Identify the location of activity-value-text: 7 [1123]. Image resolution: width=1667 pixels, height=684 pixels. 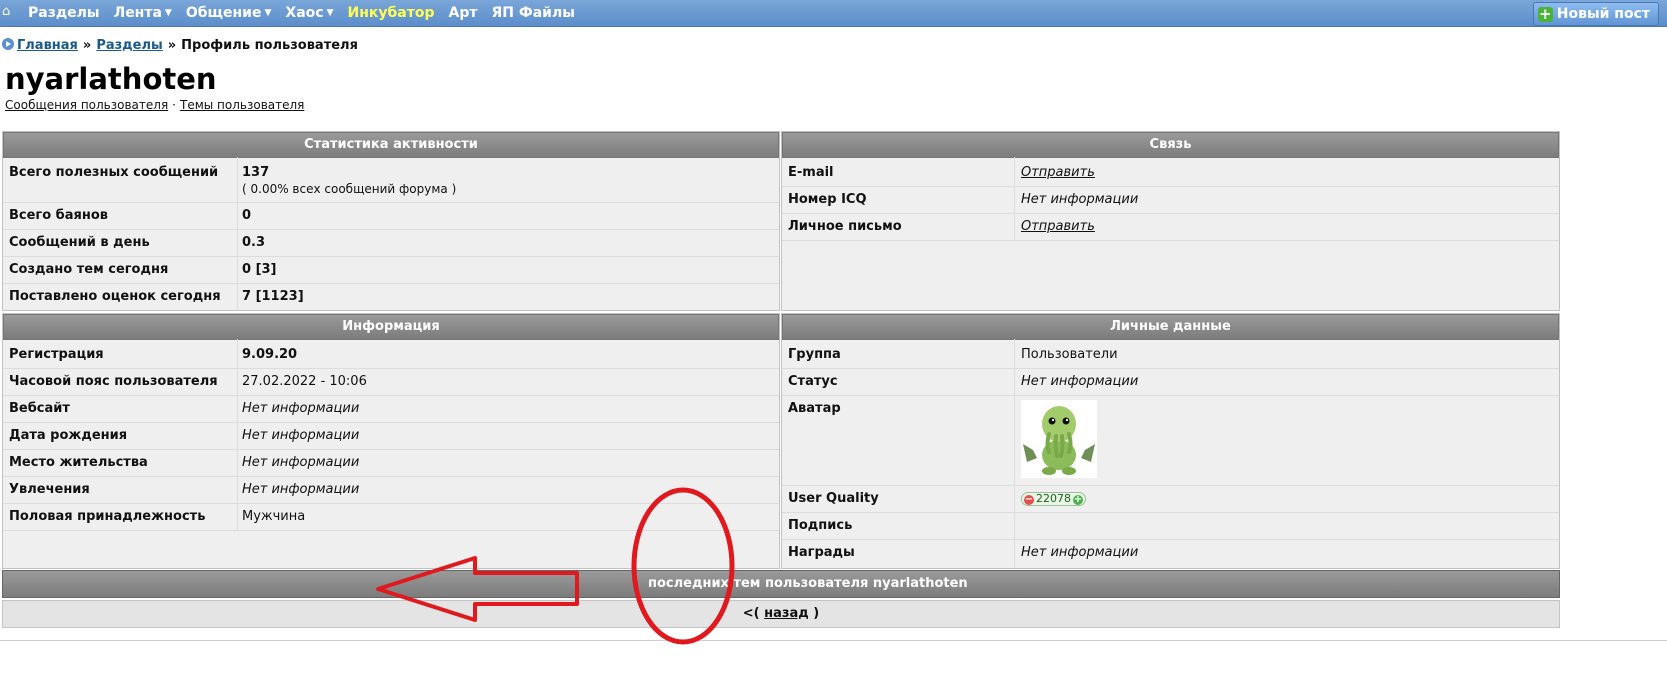
(273, 296).